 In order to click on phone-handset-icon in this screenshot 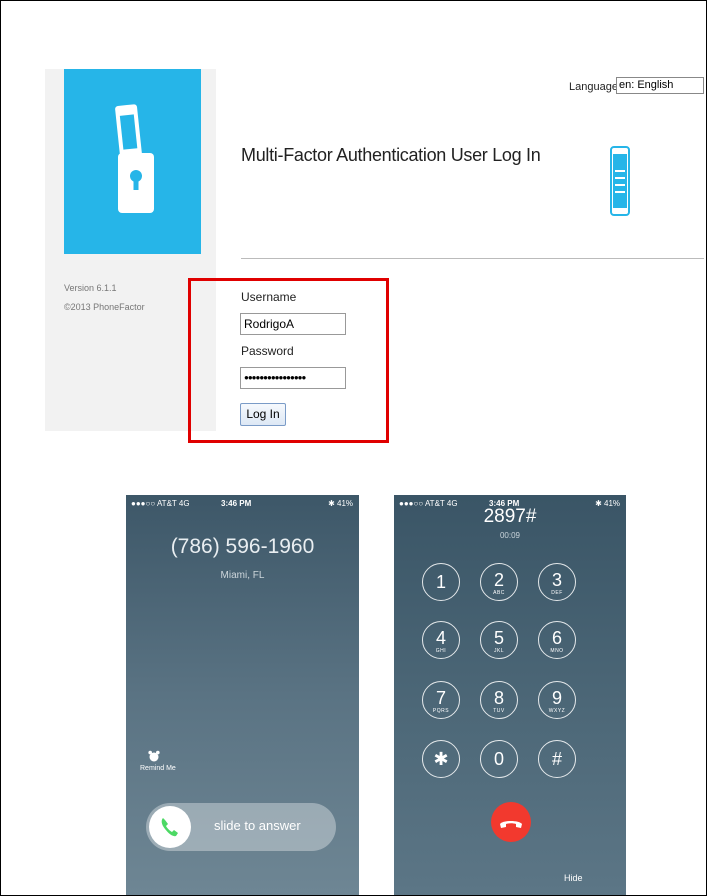, I will do `click(169, 827)`.